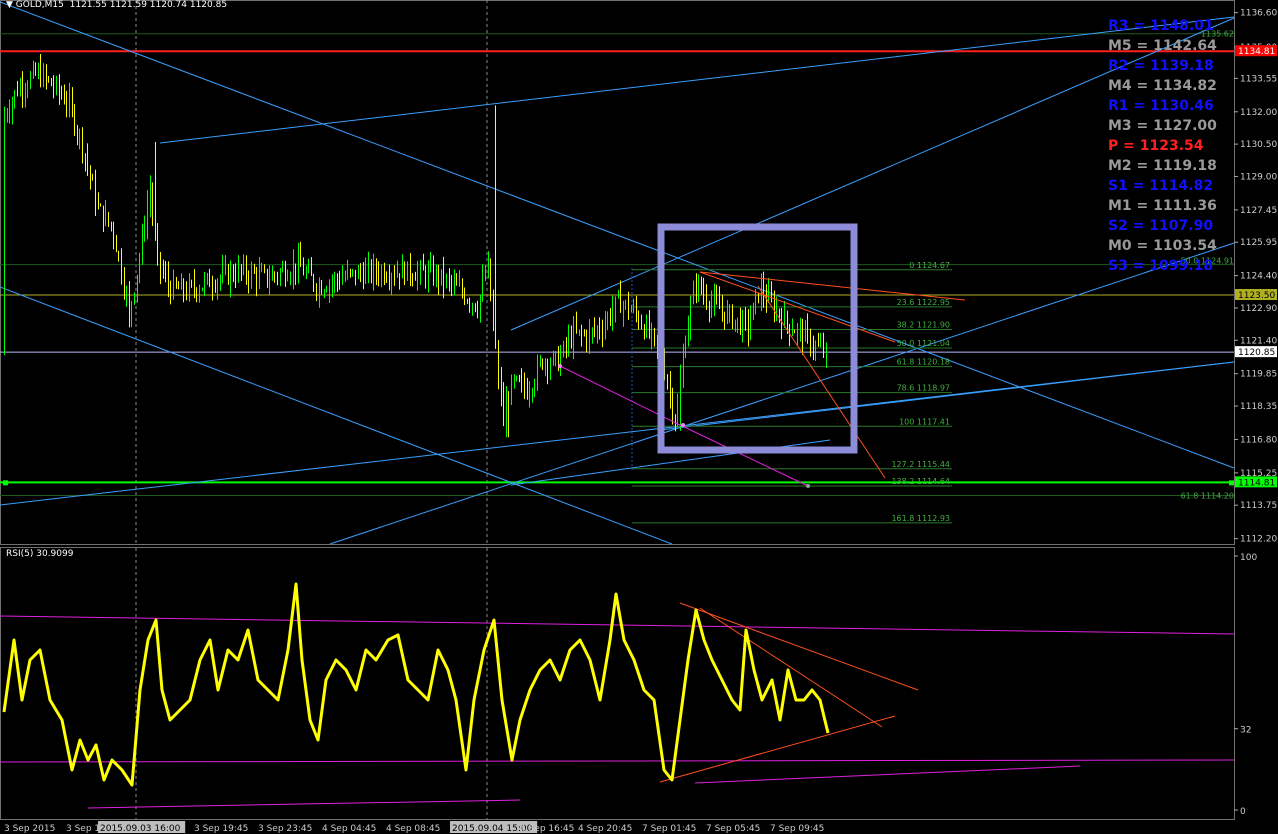  Describe the element at coordinates (1258, 506) in the screenshot. I see `y-tick-label: 1113.75` at that location.